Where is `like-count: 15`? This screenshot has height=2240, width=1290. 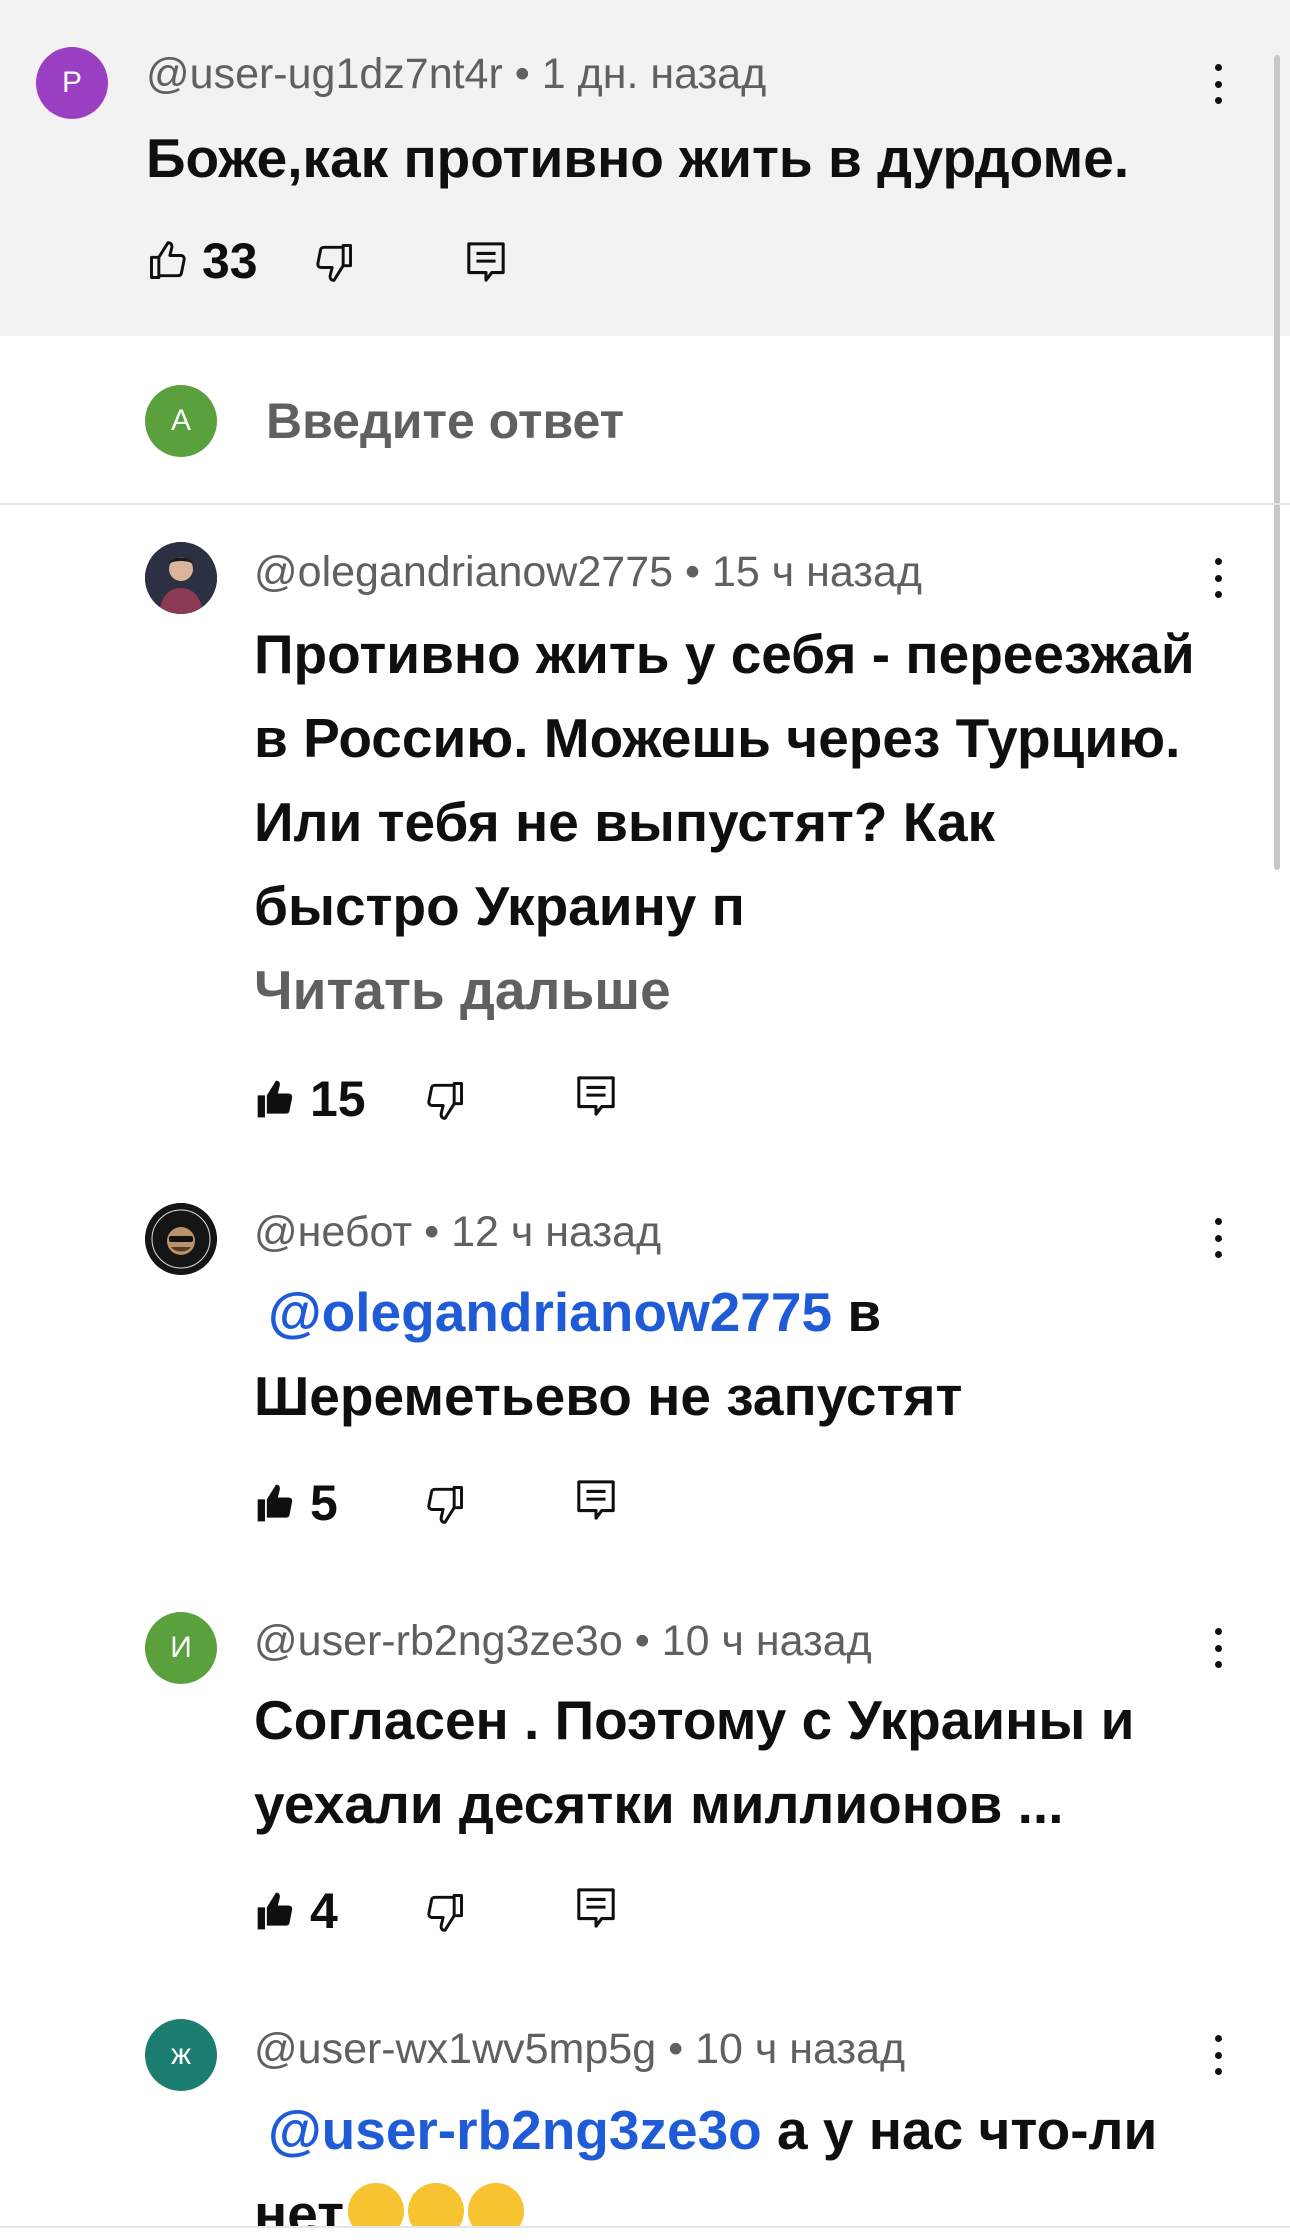
like-count: 15 is located at coordinates (338, 1099).